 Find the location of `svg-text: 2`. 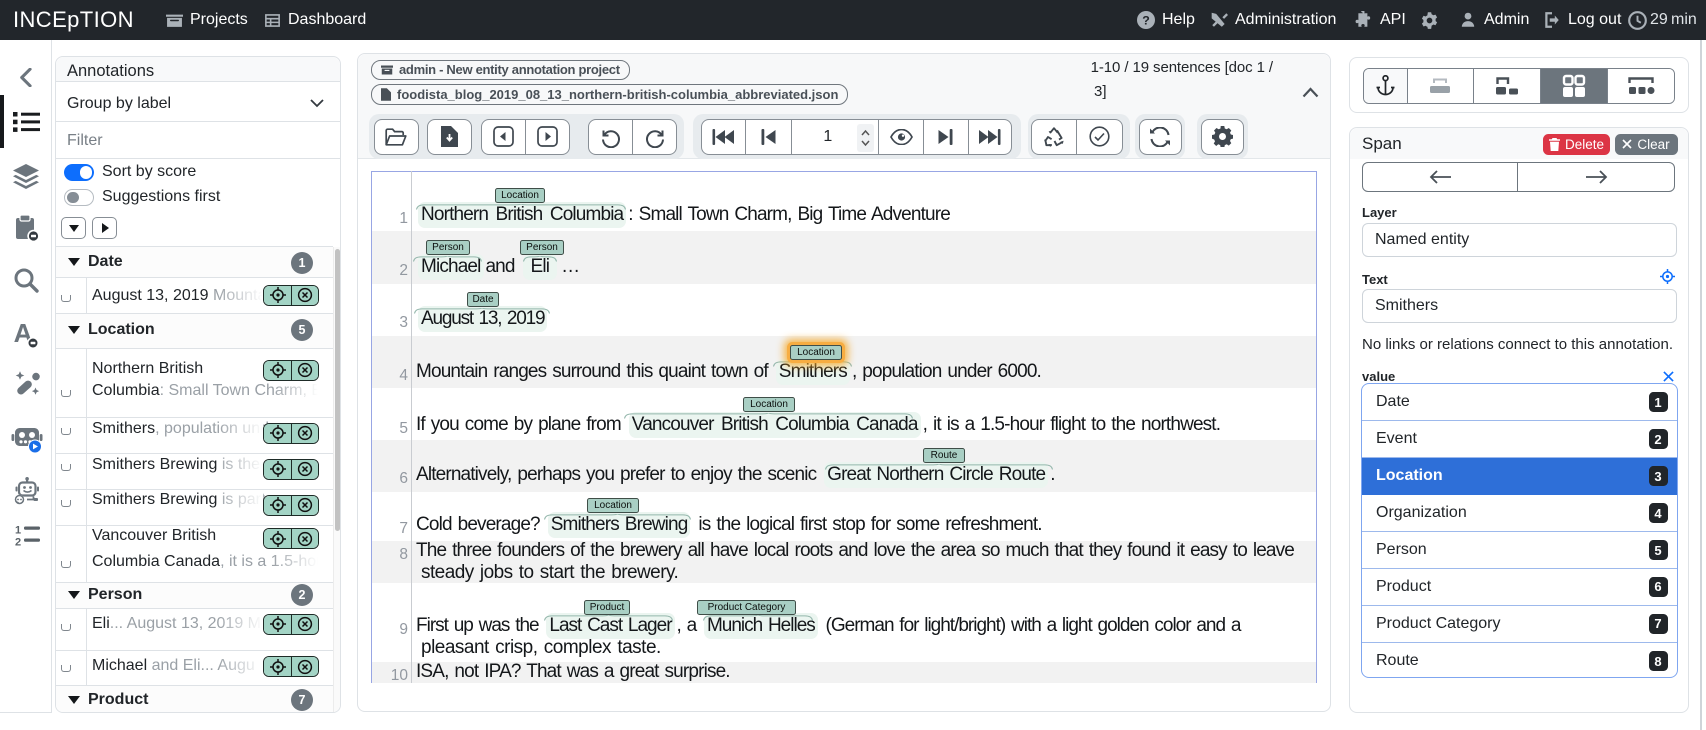

svg-text: 2 is located at coordinates (18, 543).